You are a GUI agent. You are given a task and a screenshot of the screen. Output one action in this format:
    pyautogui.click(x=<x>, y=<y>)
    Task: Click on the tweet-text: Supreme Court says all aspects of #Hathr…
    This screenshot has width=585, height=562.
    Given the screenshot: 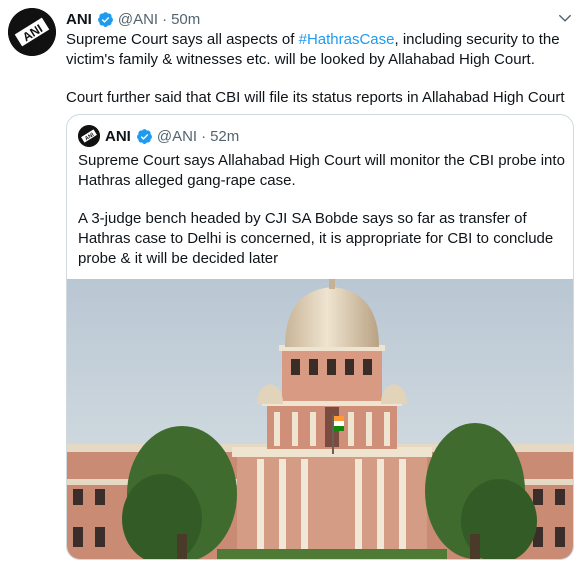 What is the action you would take?
    pyautogui.click(x=318, y=69)
    